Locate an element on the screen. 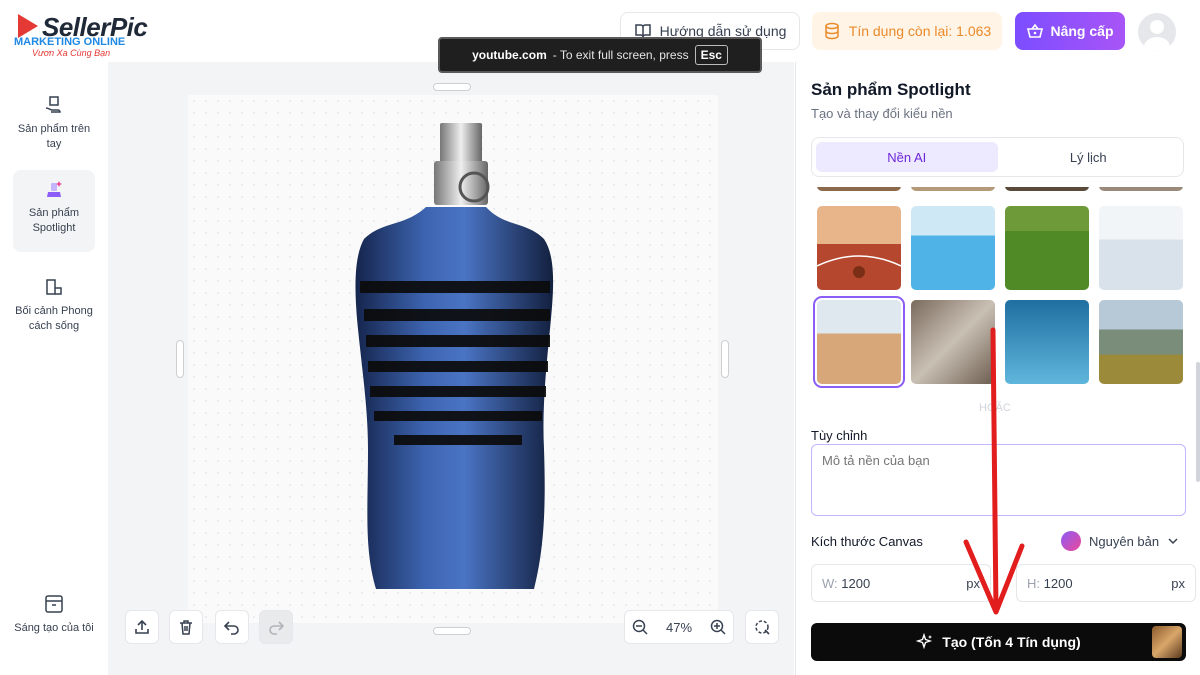 This screenshot has height=675, width=1200. watermark-line1: MARKETING ONLINE is located at coordinates (70, 42).